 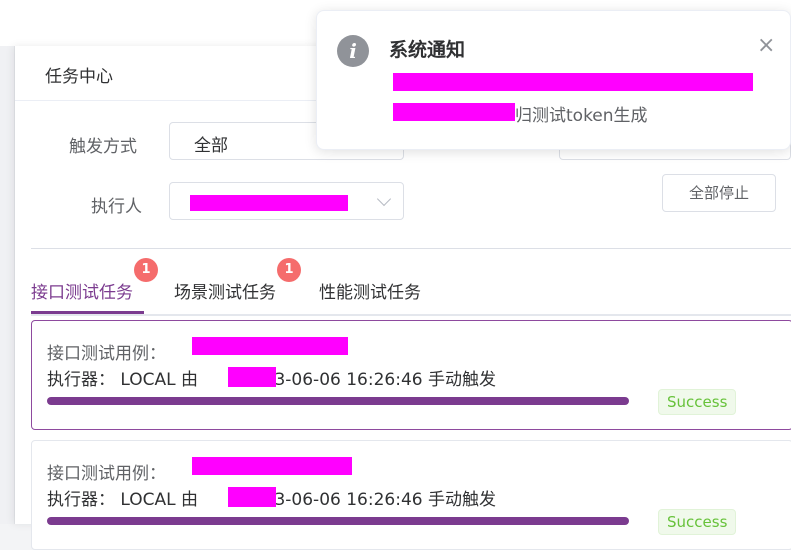 What do you see at coordinates (211, 146) in the screenshot?
I see `trigger-mode-value: 全部` at bounding box center [211, 146].